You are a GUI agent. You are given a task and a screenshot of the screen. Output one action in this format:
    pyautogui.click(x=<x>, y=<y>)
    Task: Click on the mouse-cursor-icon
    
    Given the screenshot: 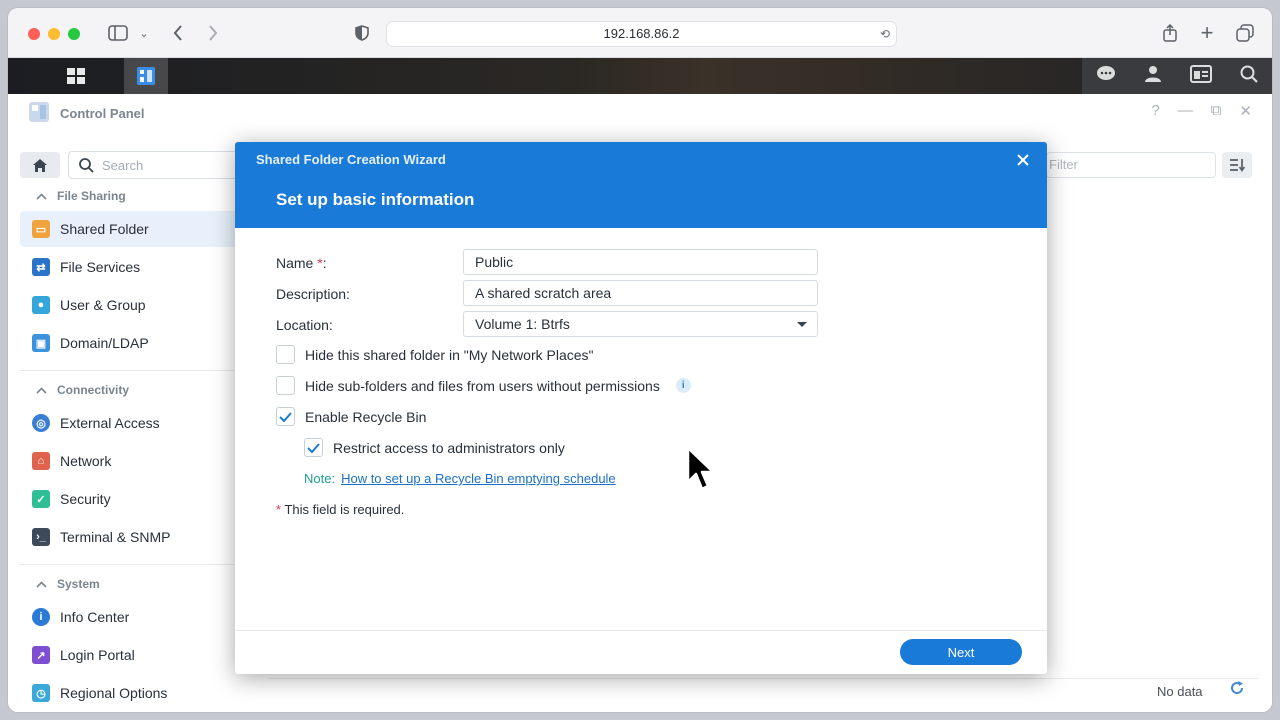 What is the action you would take?
    pyautogui.click(x=701, y=471)
    